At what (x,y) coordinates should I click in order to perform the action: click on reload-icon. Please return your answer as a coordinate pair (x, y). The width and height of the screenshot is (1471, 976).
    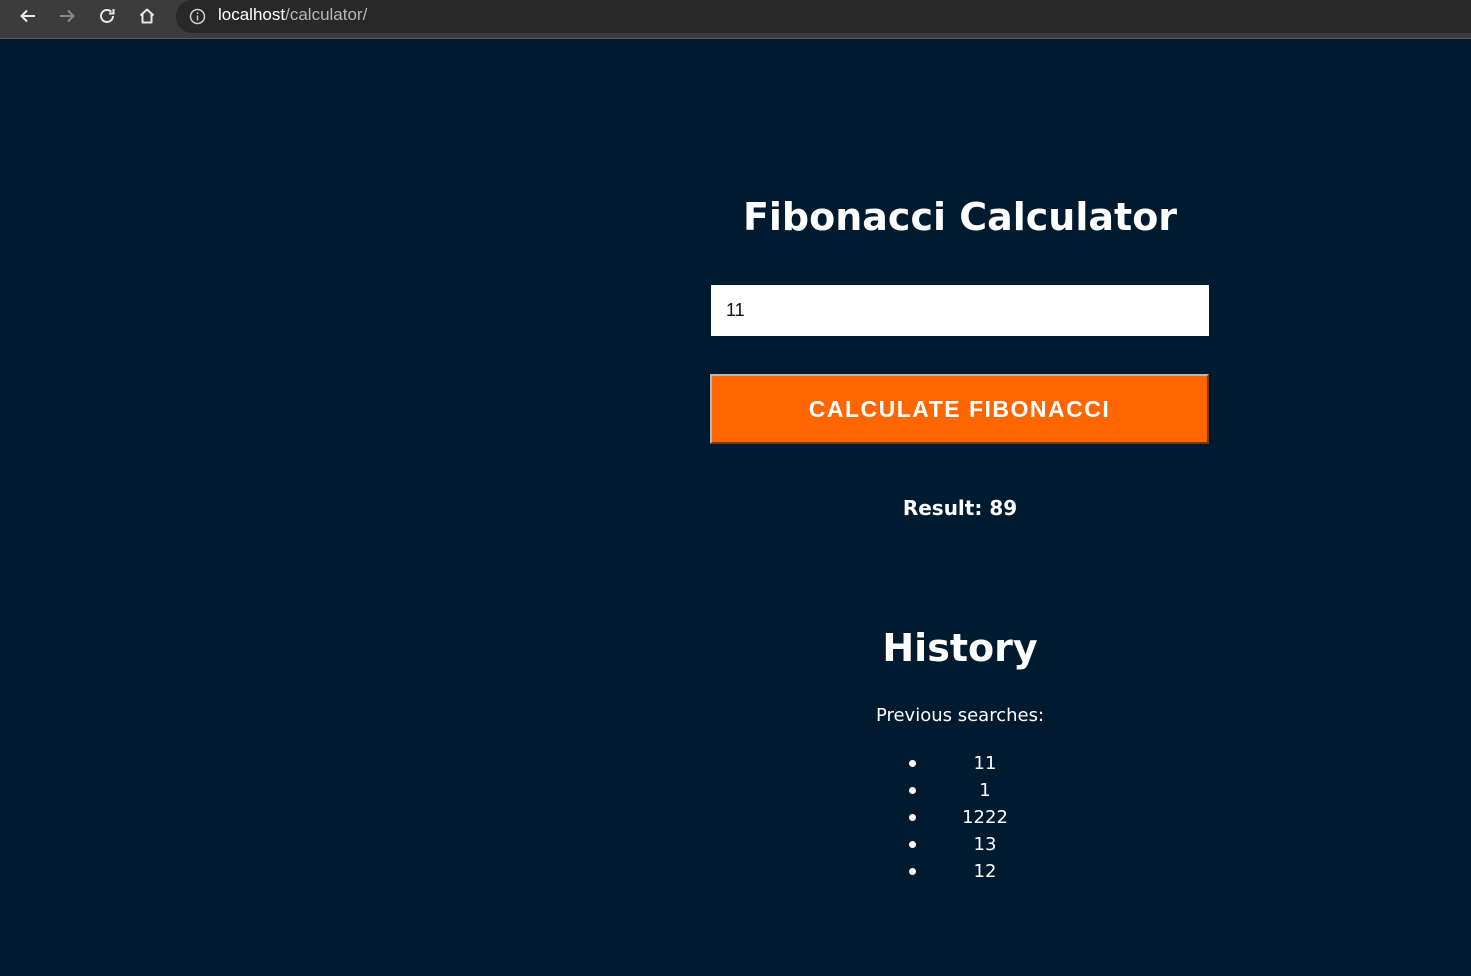
    Looking at the image, I should click on (107, 16).